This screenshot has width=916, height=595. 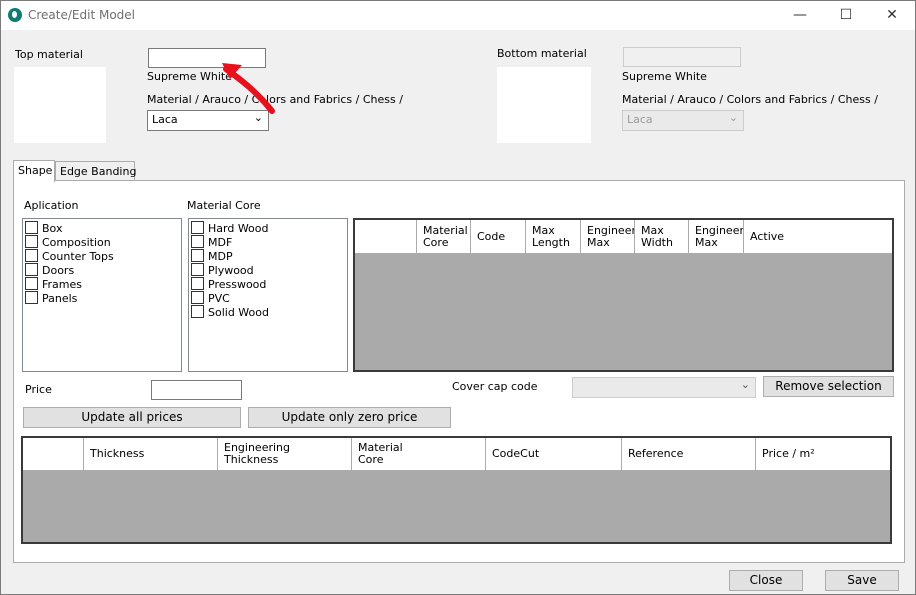 What do you see at coordinates (495, 386) in the screenshot?
I see `cover-cap-code-label: Cover cap code` at bounding box center [495, 386].